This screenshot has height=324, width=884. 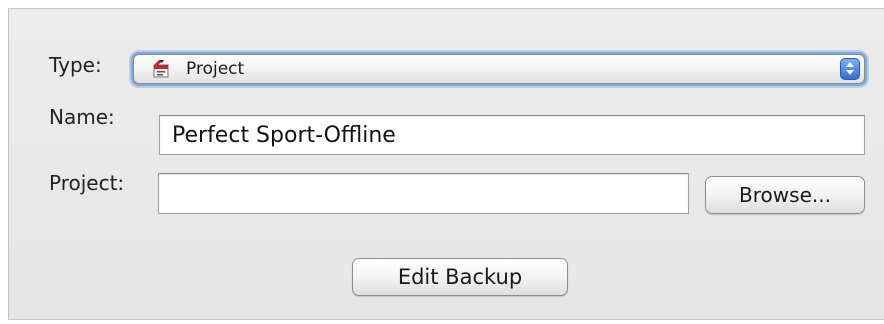 I want to click on project-label: Project:, so click(x=87, y=183).